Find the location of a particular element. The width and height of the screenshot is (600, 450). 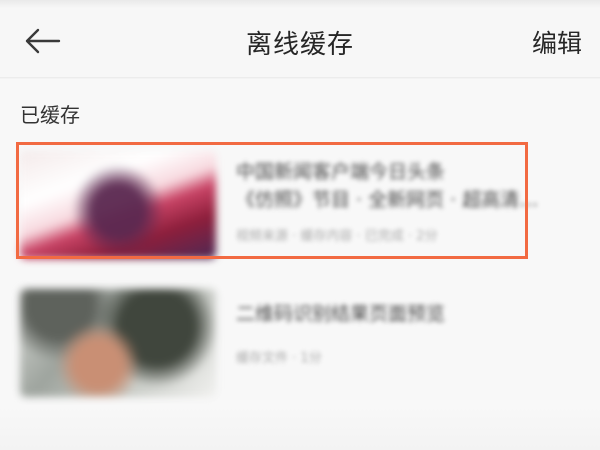

video-meta-2: 缓存文件 · 1分 is located at coordinates (279, 358).